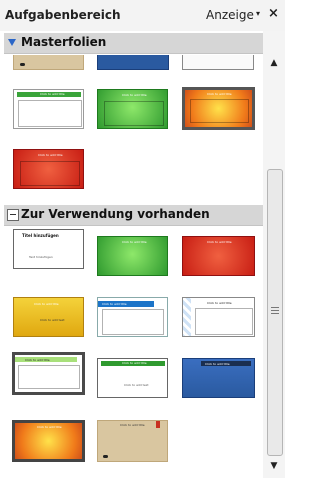  I want to click on section-label: Zur Verwendung vorhanden, so click(115, 214).